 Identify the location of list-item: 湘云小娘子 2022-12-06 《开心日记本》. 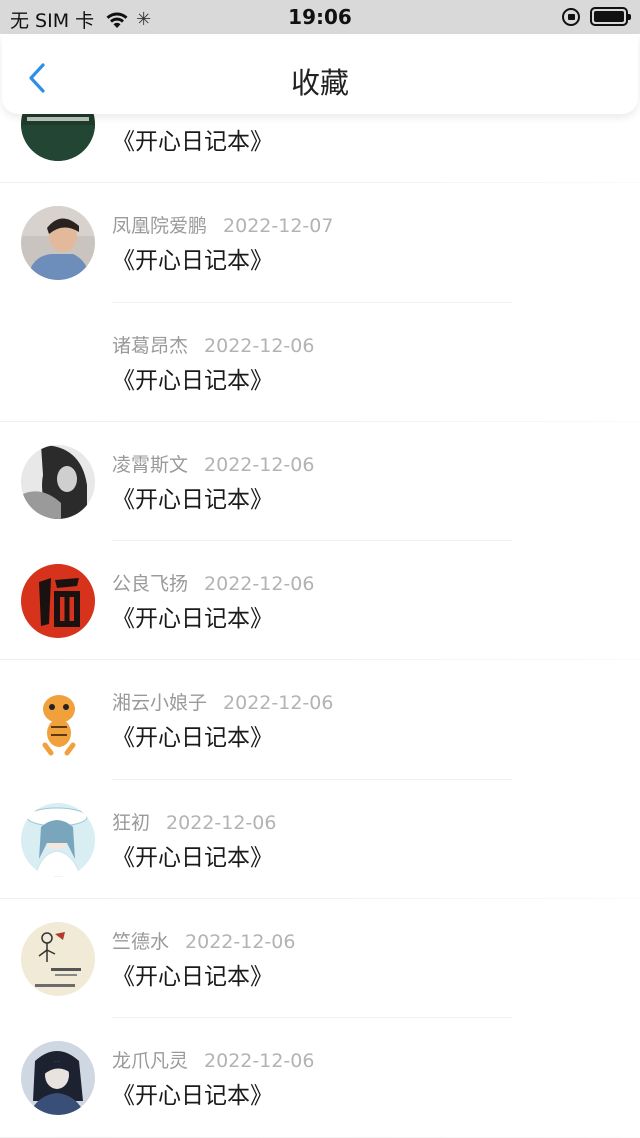
(320, 720).